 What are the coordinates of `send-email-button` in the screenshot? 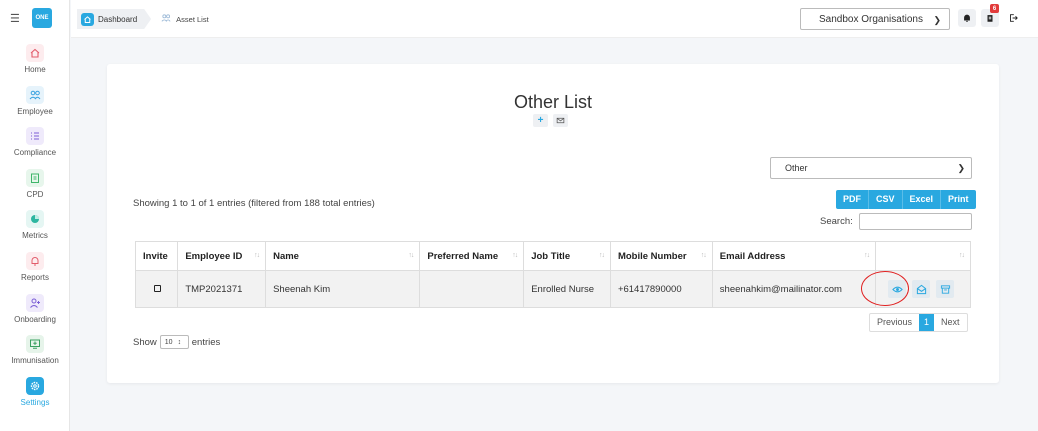 It's located at (921, 289).